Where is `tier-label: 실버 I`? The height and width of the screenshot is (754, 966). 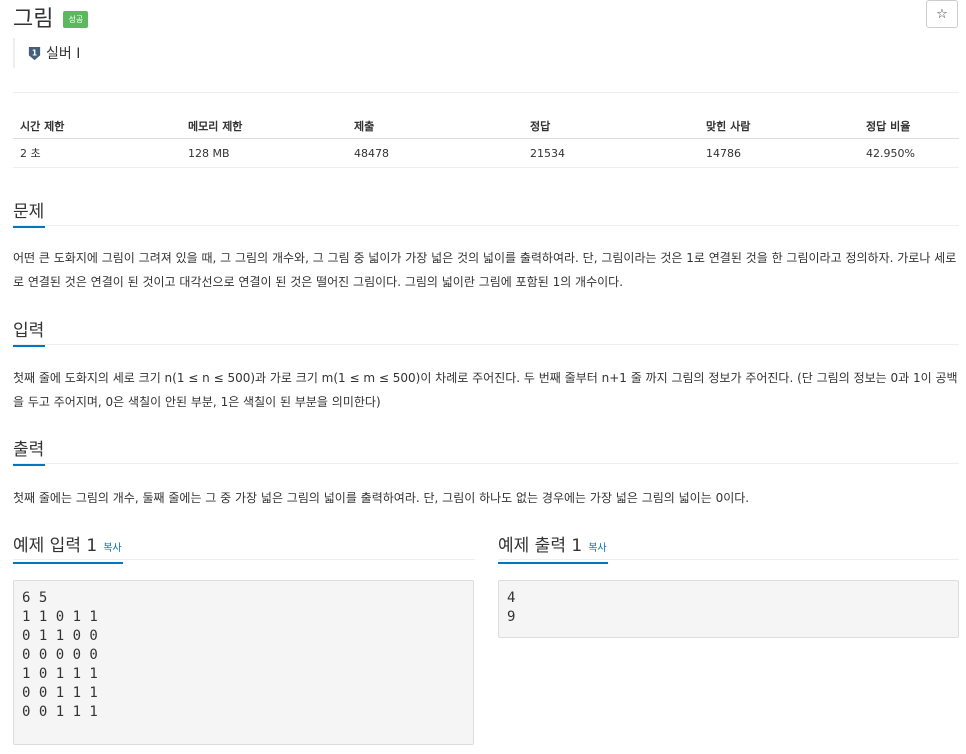
tier-label: 실버 I is located at coordinates (63, 54).